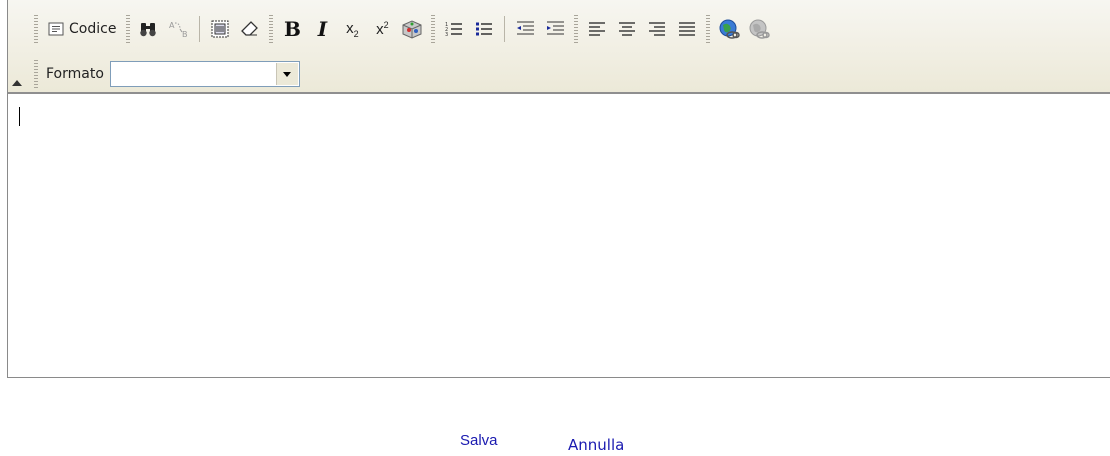  I want to click on unlink-button, so click(759, 29).